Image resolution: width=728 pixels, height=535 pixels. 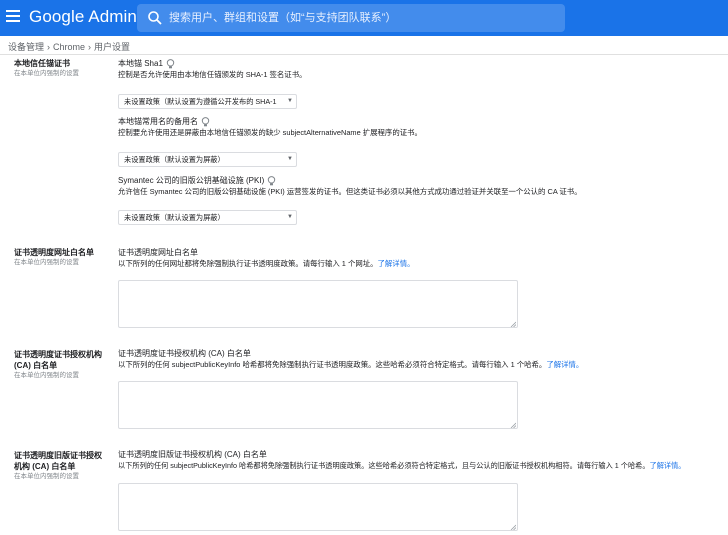 I want to click on section-subtitle-ct-legacy: 在本单位内强制的设置, so click(x=46, y=476).